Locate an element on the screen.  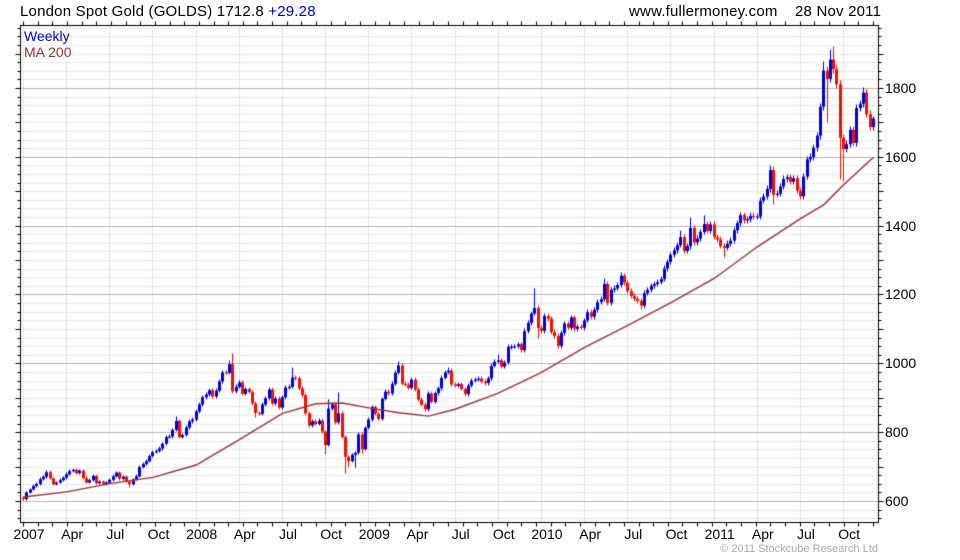
x-axis-tick-label: 2011 is located at coordinates (719, 534).